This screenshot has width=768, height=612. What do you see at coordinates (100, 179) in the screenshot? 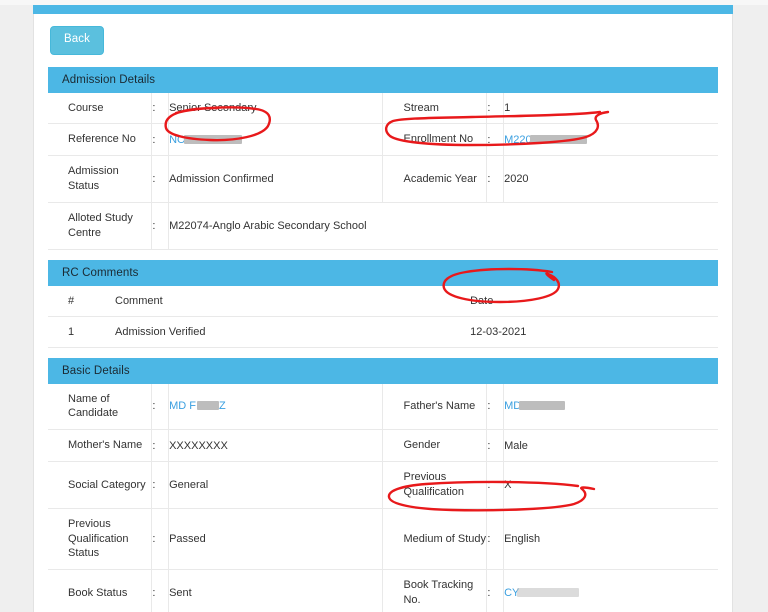
I see `field-label-admission-status: Admission Status` at bounding box center [100, 179].